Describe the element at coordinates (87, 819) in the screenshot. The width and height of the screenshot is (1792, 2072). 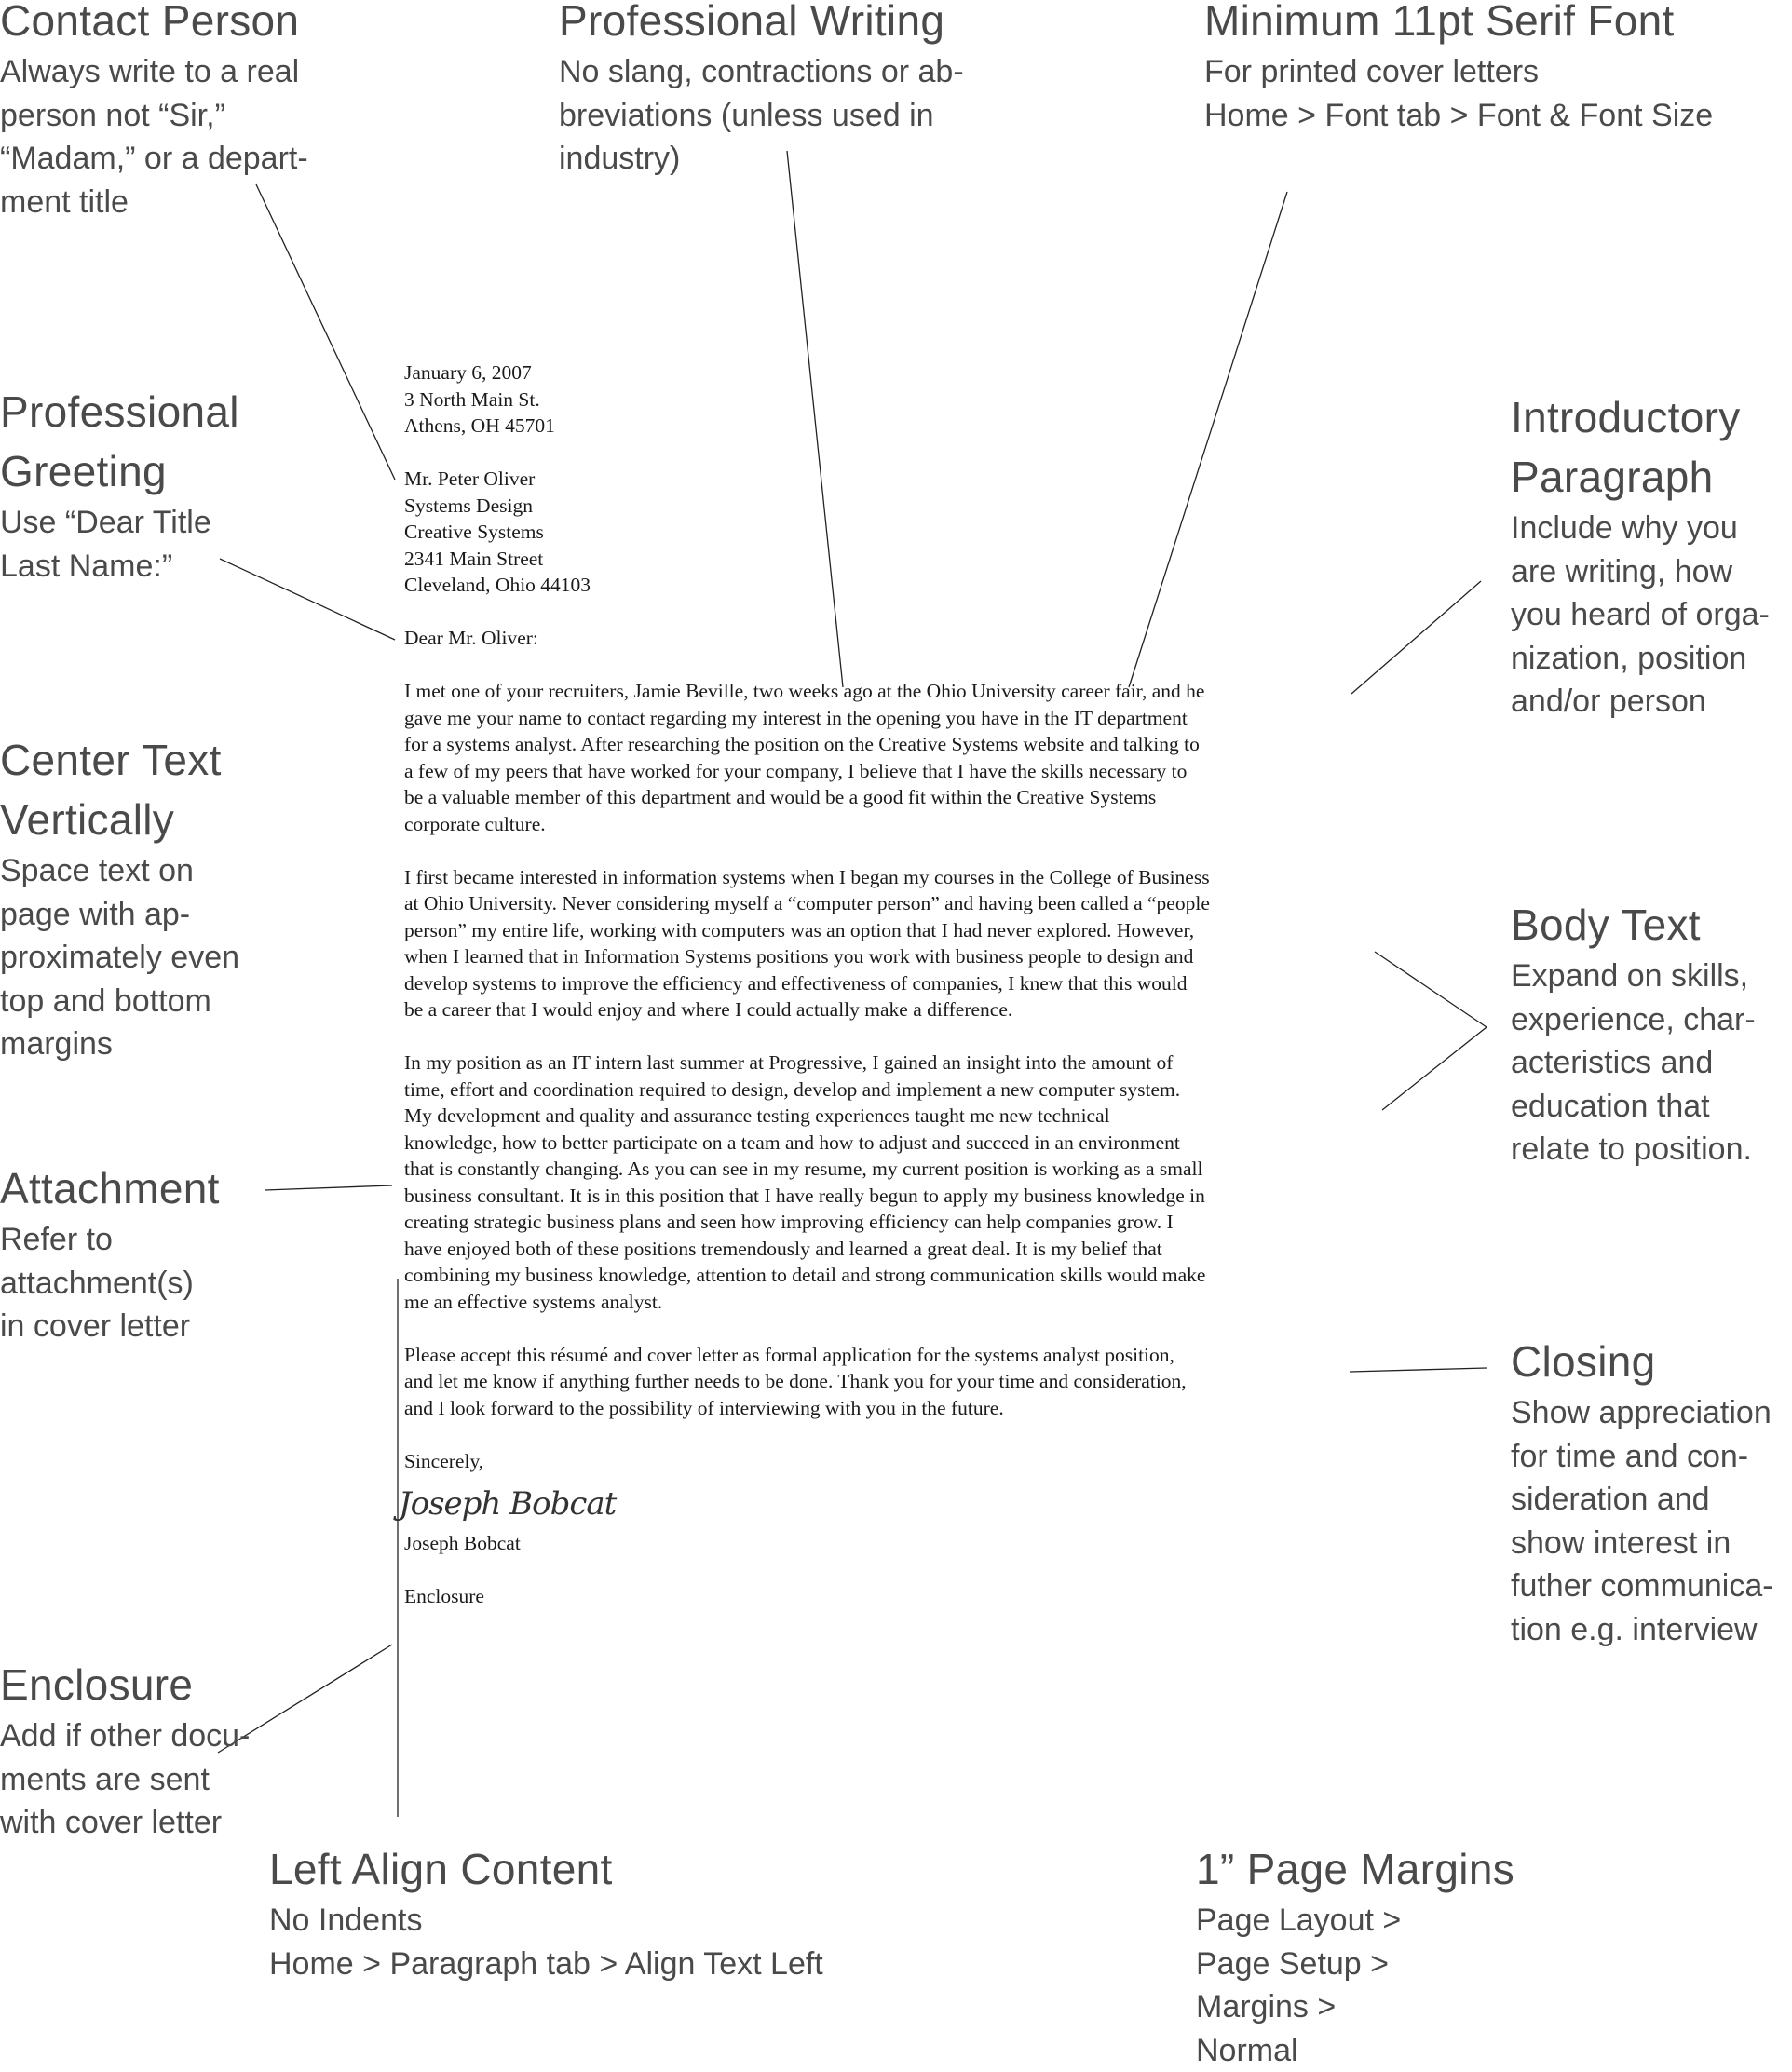
I see `annotation-title-line2: Vertically` at that location.